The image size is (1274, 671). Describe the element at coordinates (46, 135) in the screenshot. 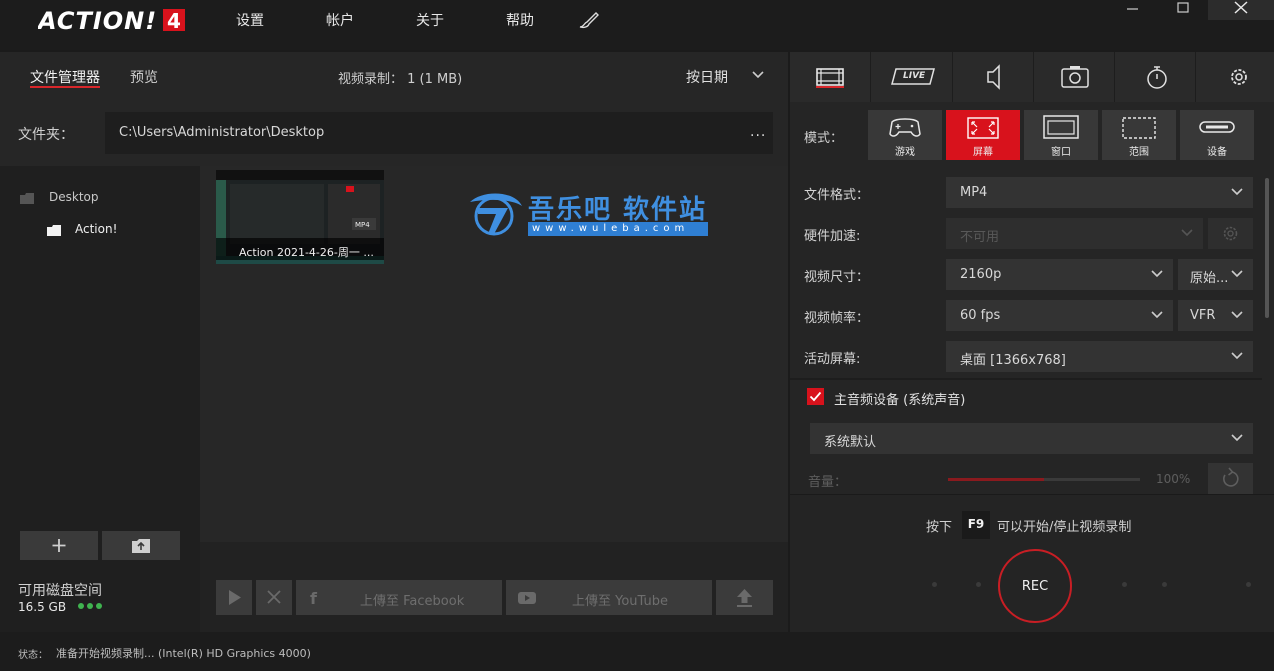

I see `folder-label: 文件夹：` at that location.